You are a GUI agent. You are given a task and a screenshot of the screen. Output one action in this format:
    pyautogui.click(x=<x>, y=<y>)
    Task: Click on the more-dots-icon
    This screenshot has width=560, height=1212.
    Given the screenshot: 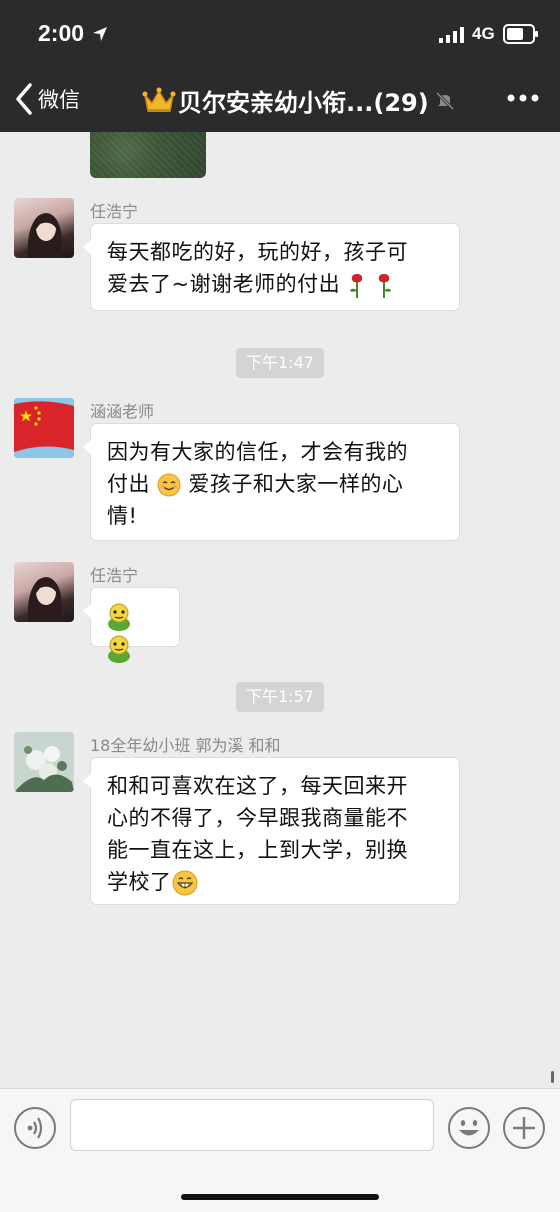 What is the action you would take?
    pyautogui.click(x=523, y=98)
    